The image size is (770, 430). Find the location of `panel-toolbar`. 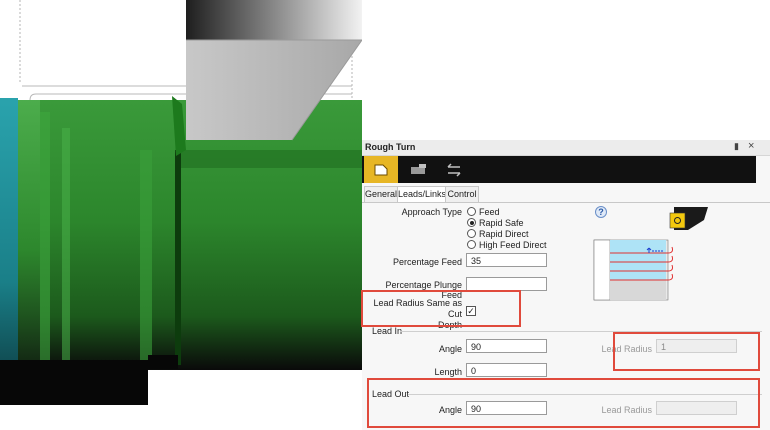

panel-toolbar is located at coordinates (559, 169).